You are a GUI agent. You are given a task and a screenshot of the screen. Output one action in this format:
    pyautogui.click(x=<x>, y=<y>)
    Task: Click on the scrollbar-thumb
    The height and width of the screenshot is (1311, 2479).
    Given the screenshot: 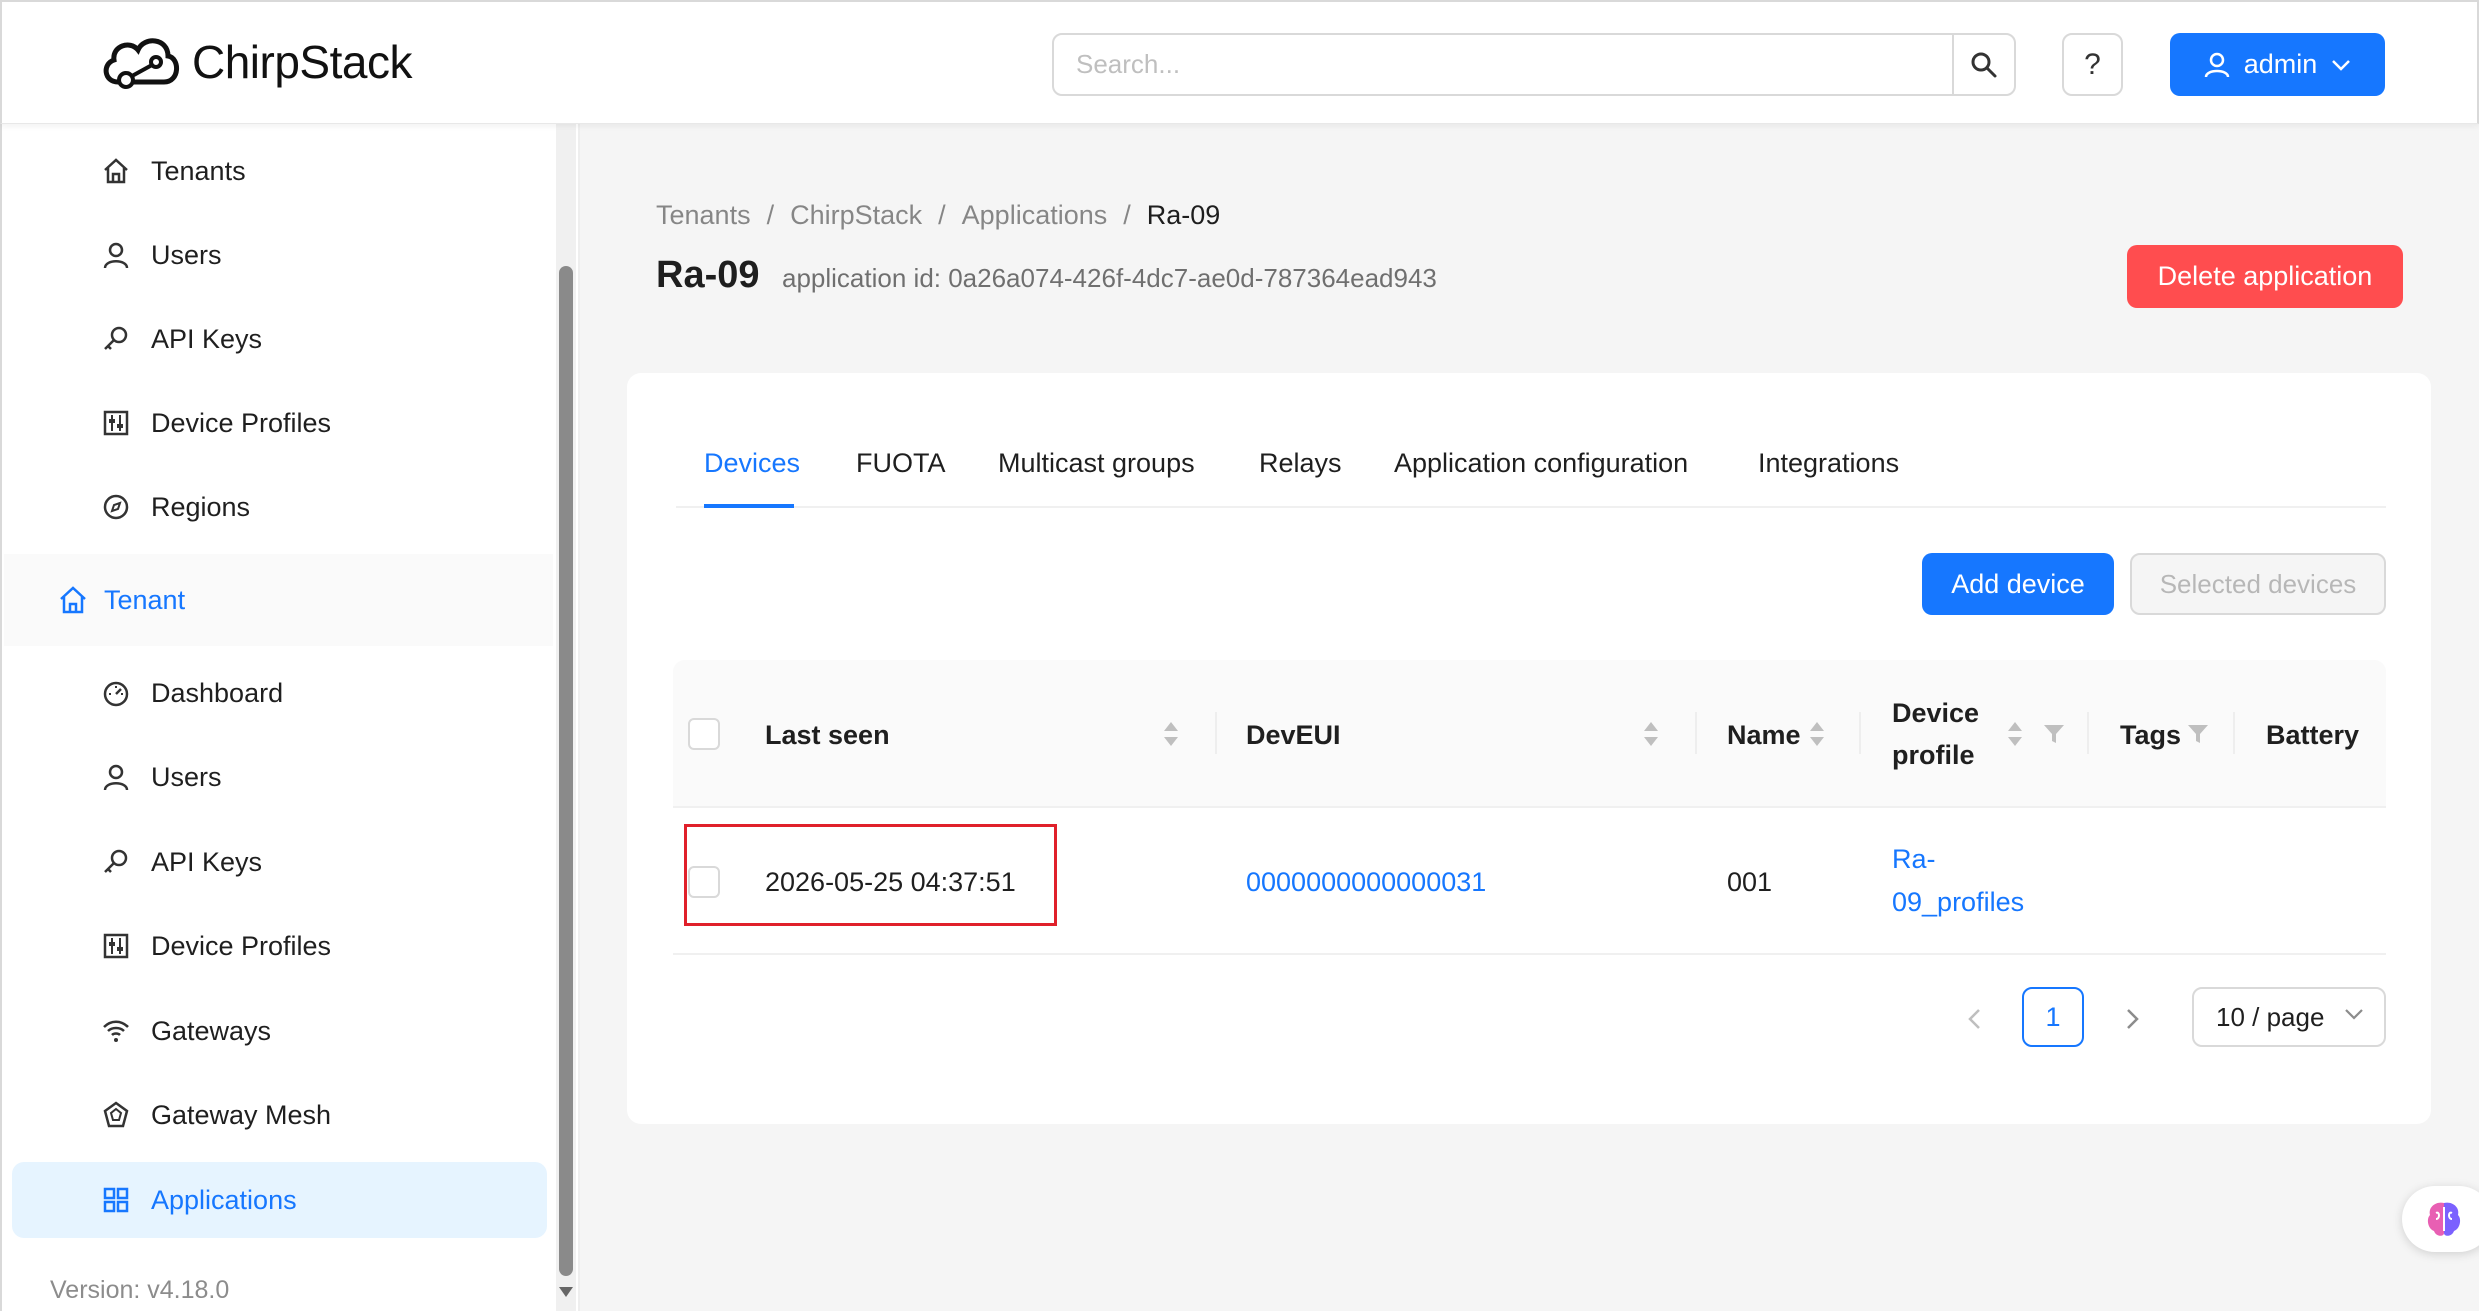 What is the action you would take?
    pyautogui.click(x=566, y=771)
    